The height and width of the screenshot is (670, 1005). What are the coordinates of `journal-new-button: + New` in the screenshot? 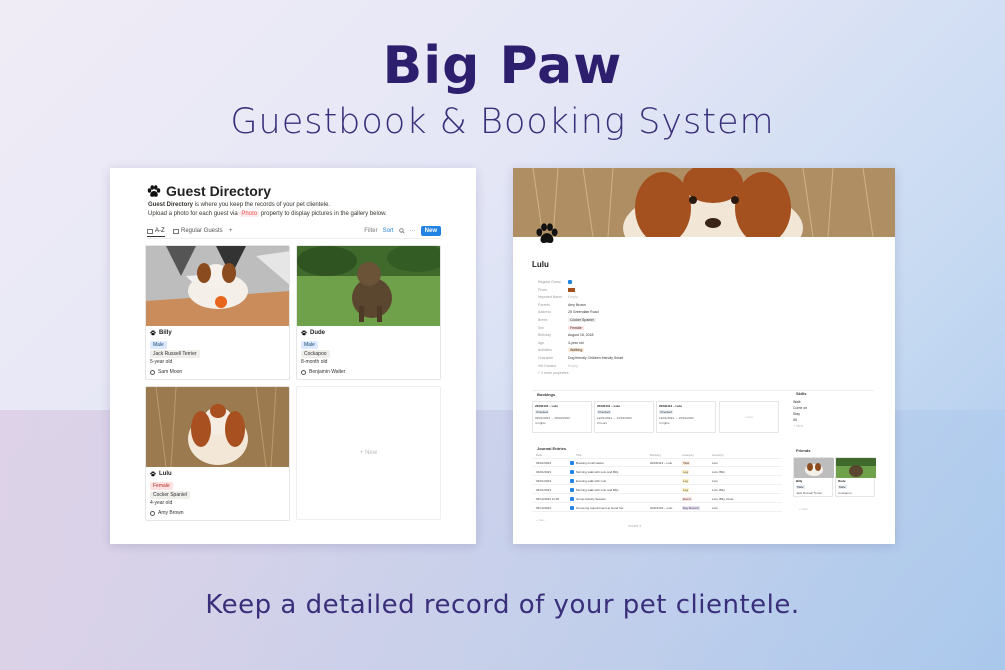 It's located at (540, 520).